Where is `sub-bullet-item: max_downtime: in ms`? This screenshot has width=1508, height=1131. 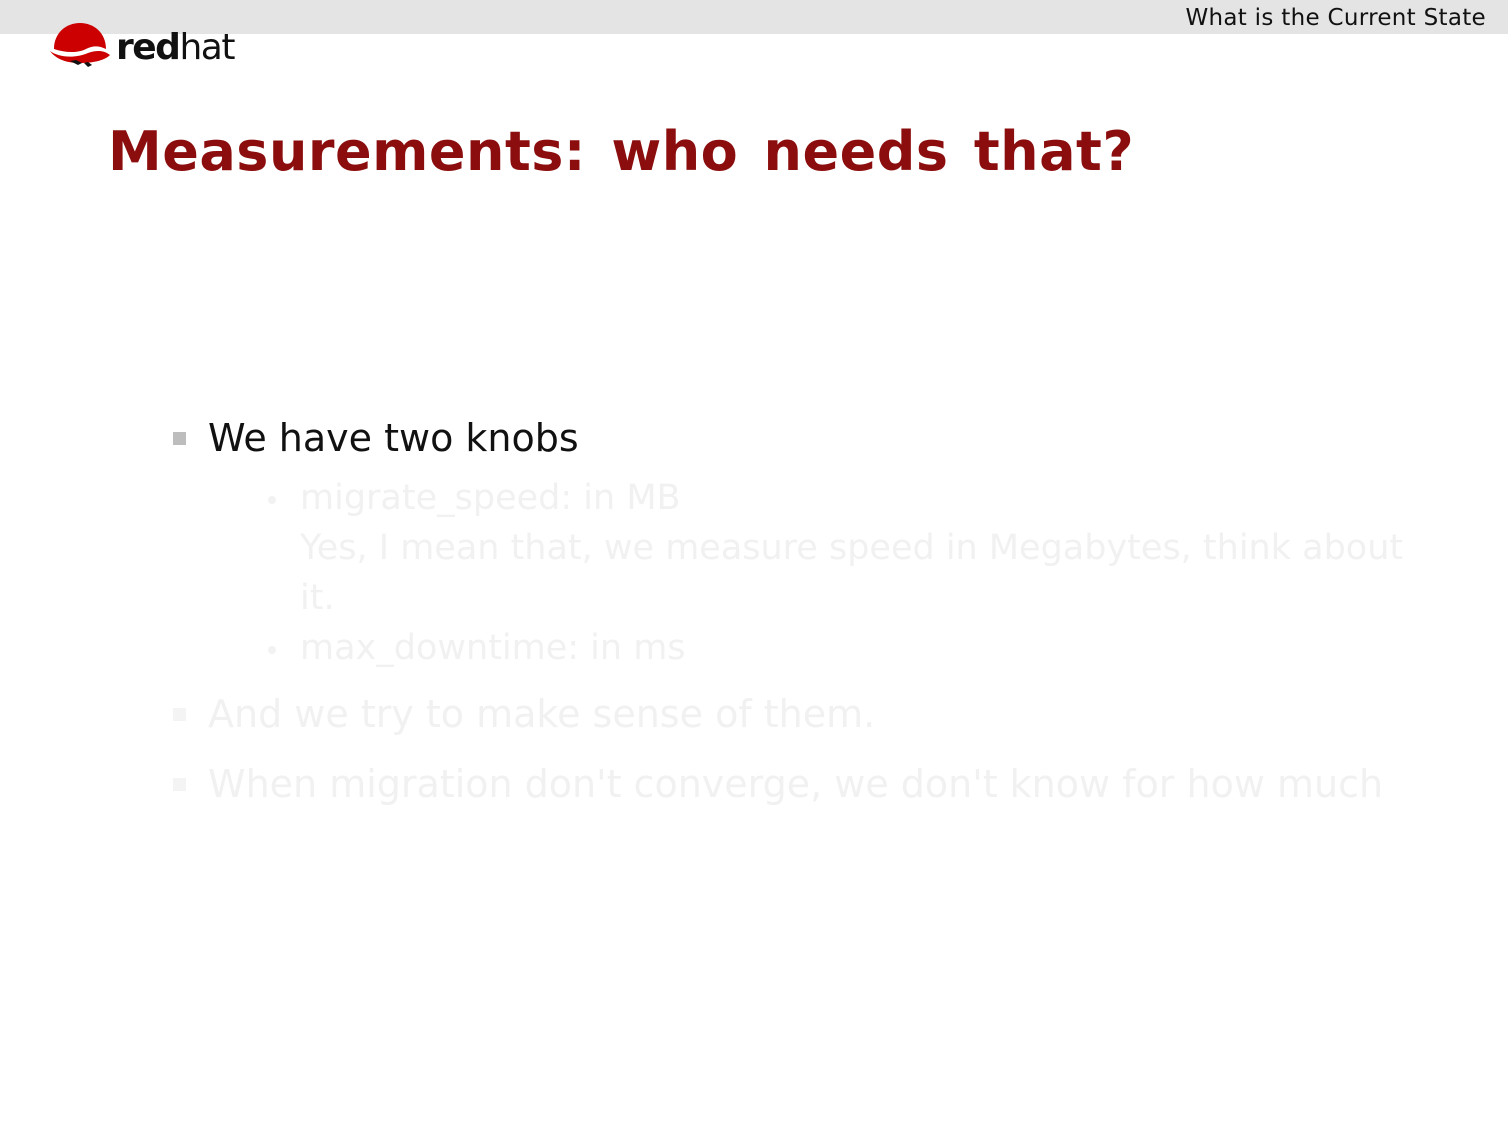 sub-bullet-item: max_downtime: in ms is located at coordinates (493, 648).